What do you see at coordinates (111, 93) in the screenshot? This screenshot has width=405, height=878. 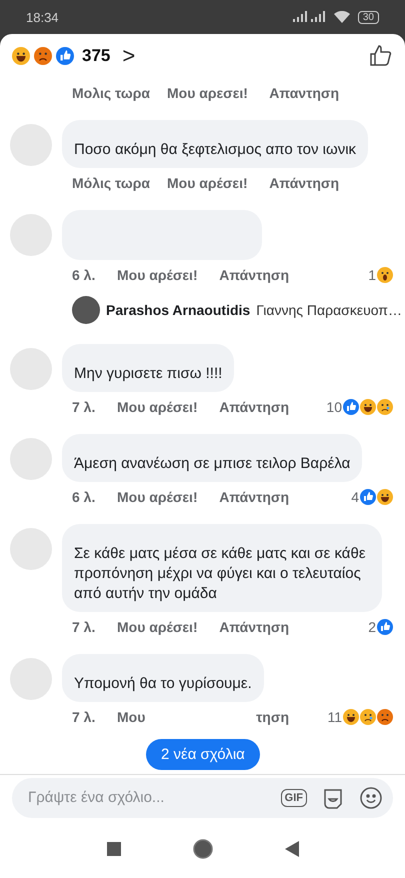 I see `comment-time: Μολις τωρα` at bounding box center [111, 93].